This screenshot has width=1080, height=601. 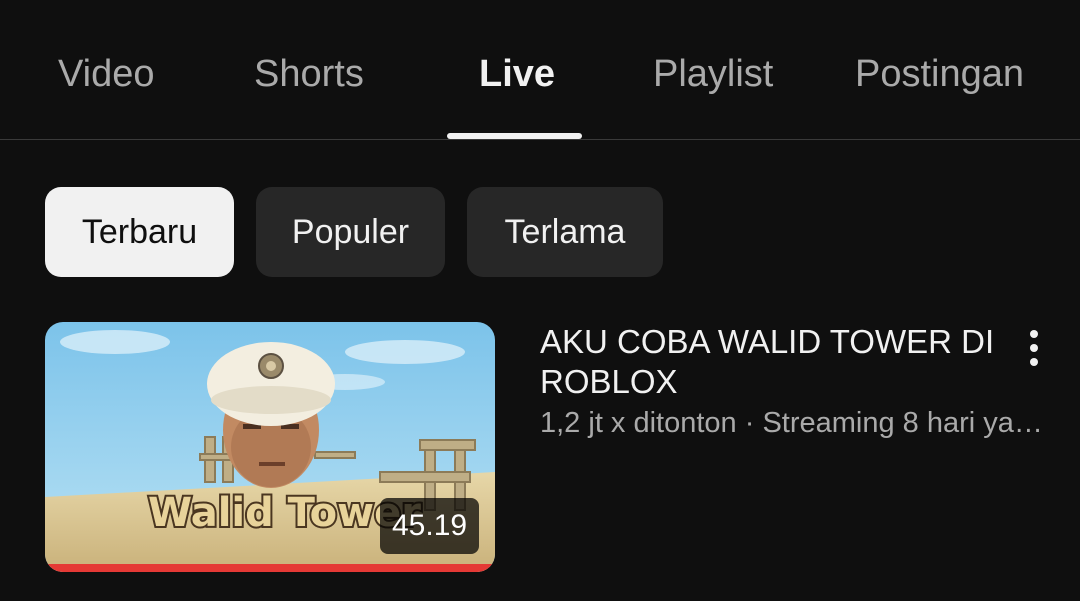 I want to click on tab-postingan: Postingan, so click(x=939, y=74).